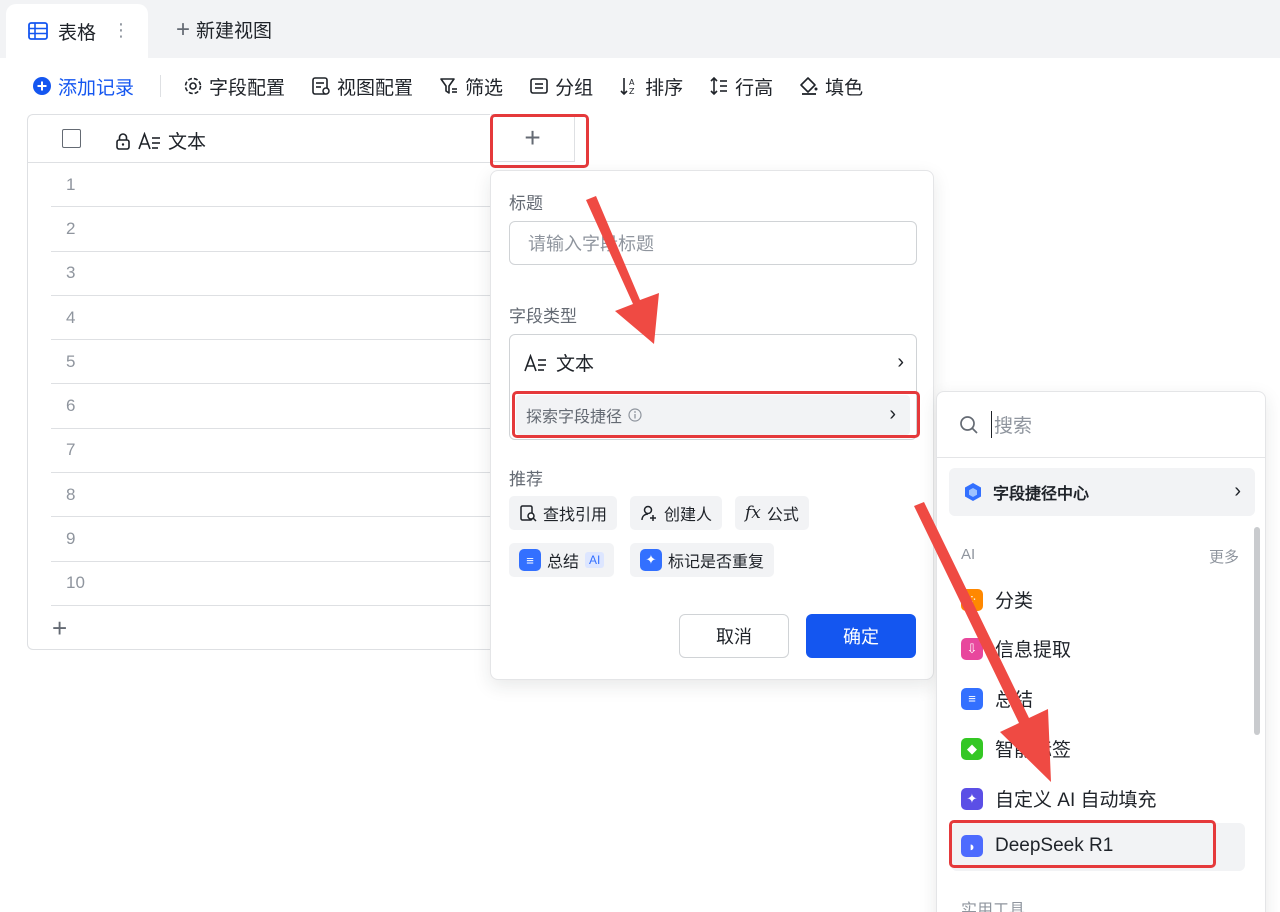  What do you see at coordinates (753, 513) in the screenshot?
I see `formula-icon: fx` at bounding box center [753, 513].